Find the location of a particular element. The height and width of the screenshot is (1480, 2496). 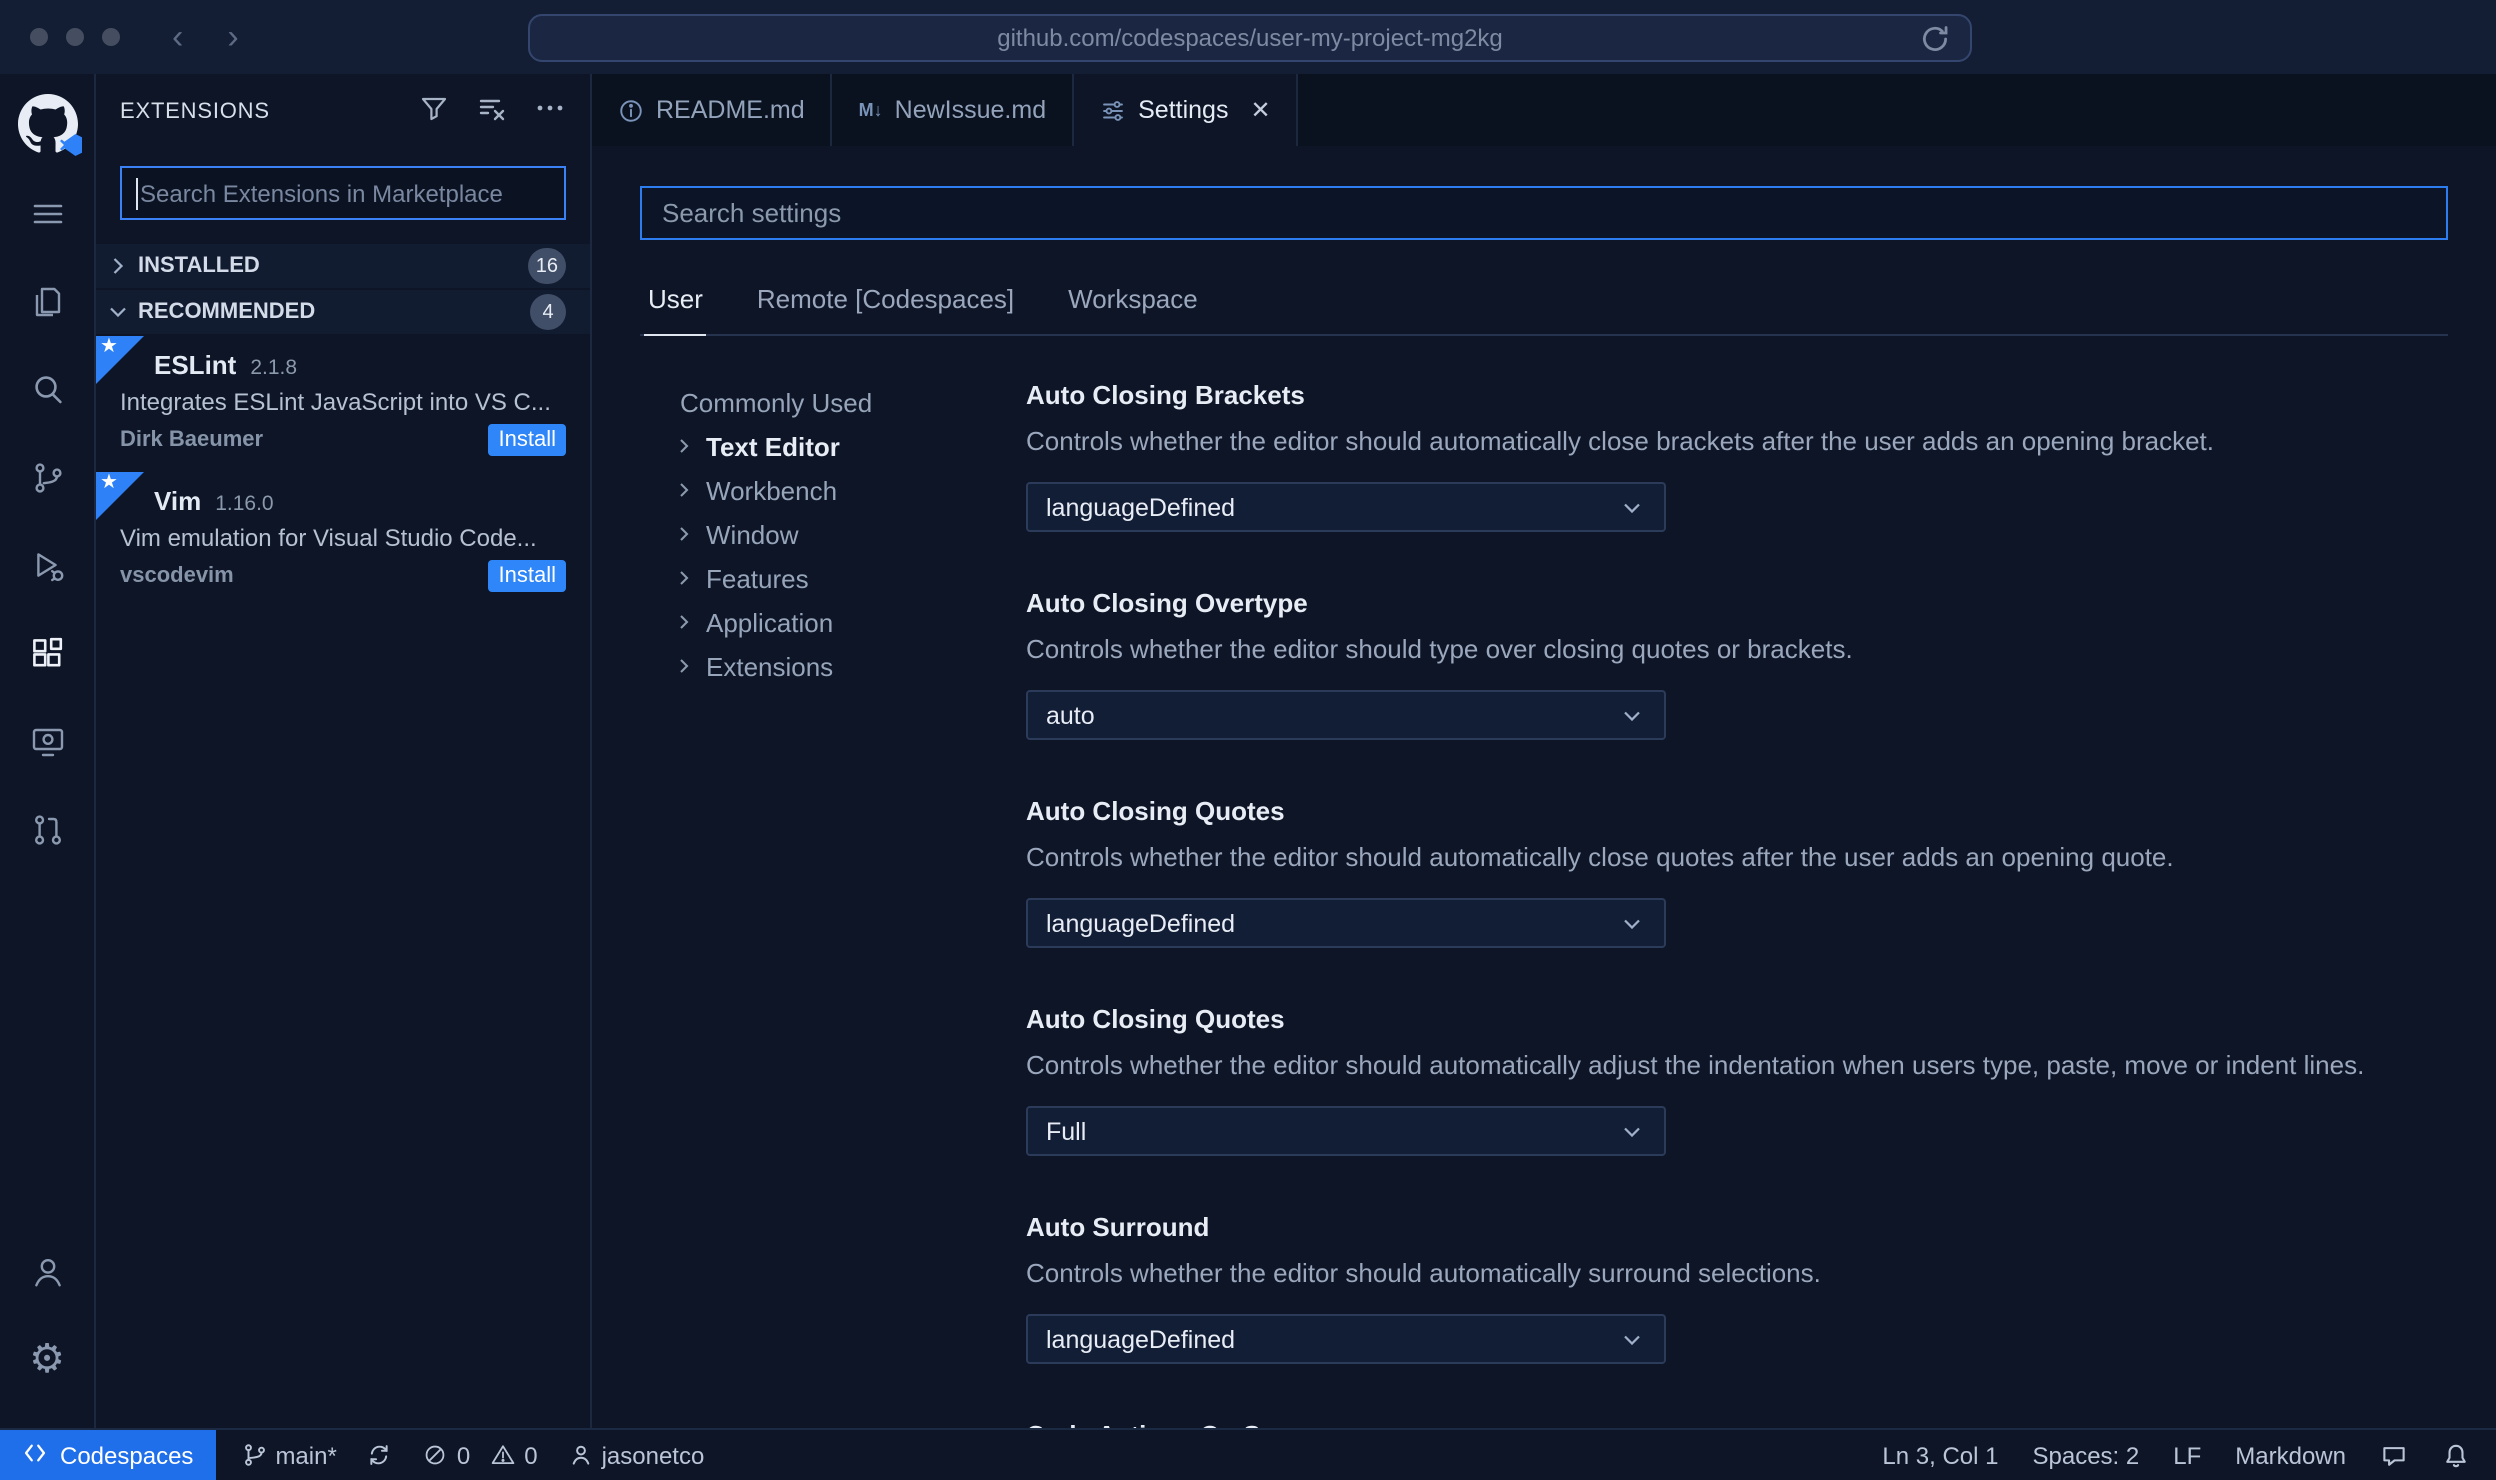

notifications-indicator is located at coordinates (2456, 1455).